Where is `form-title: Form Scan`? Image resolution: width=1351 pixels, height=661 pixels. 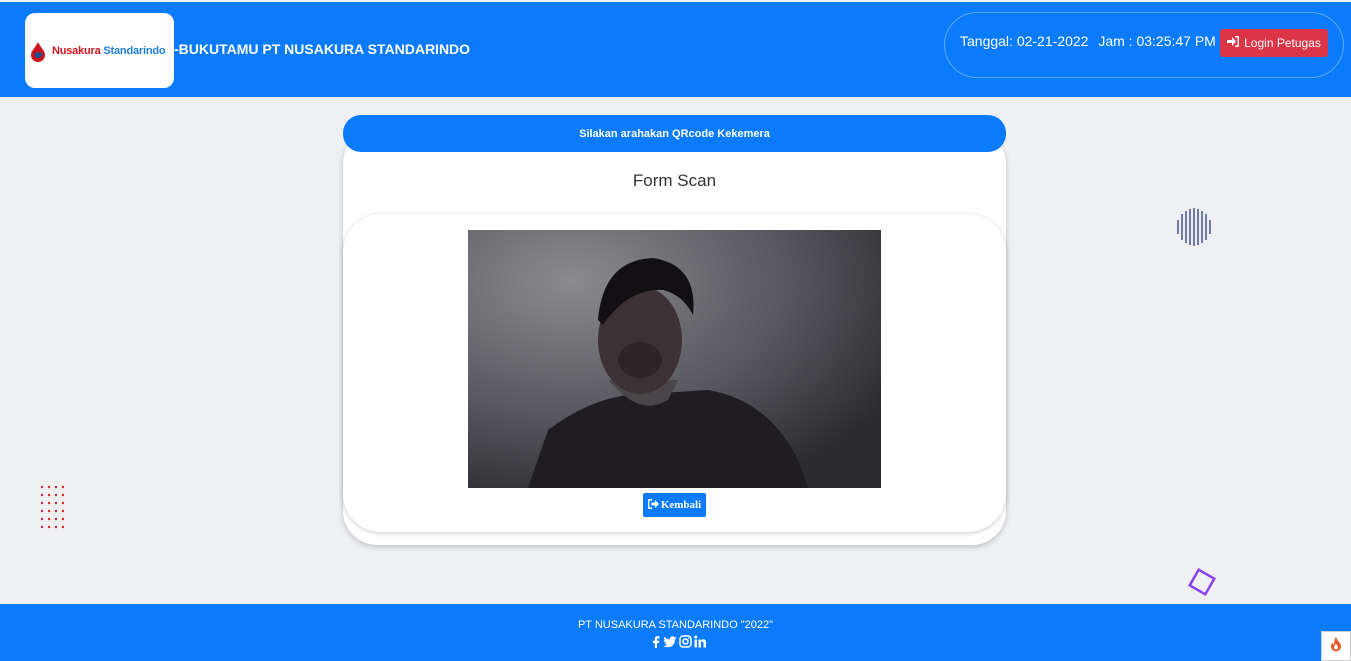 form-title: Form Scan is located at coordinates (674, 180).